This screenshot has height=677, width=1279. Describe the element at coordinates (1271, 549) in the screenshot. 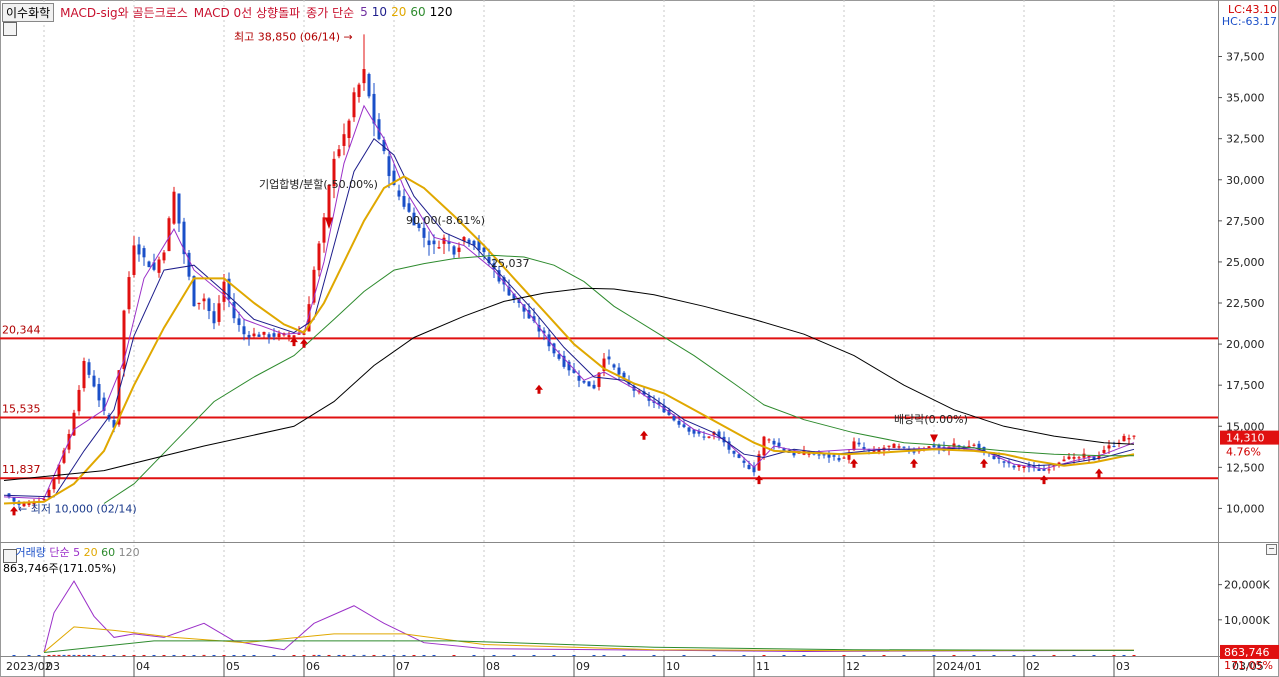

I see `collapse-icon: −` at that location.